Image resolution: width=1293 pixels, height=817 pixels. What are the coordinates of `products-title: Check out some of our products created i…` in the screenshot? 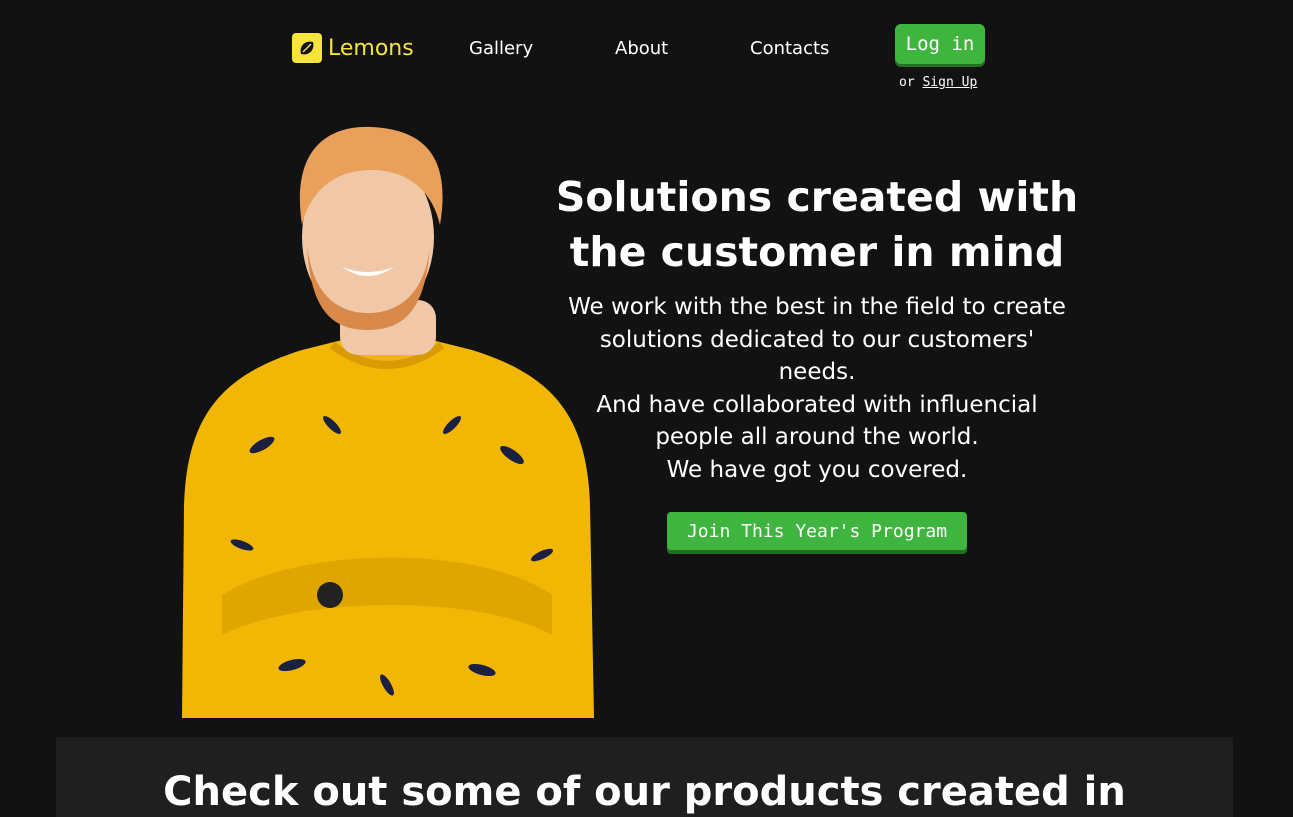 It's located at (644, 792).